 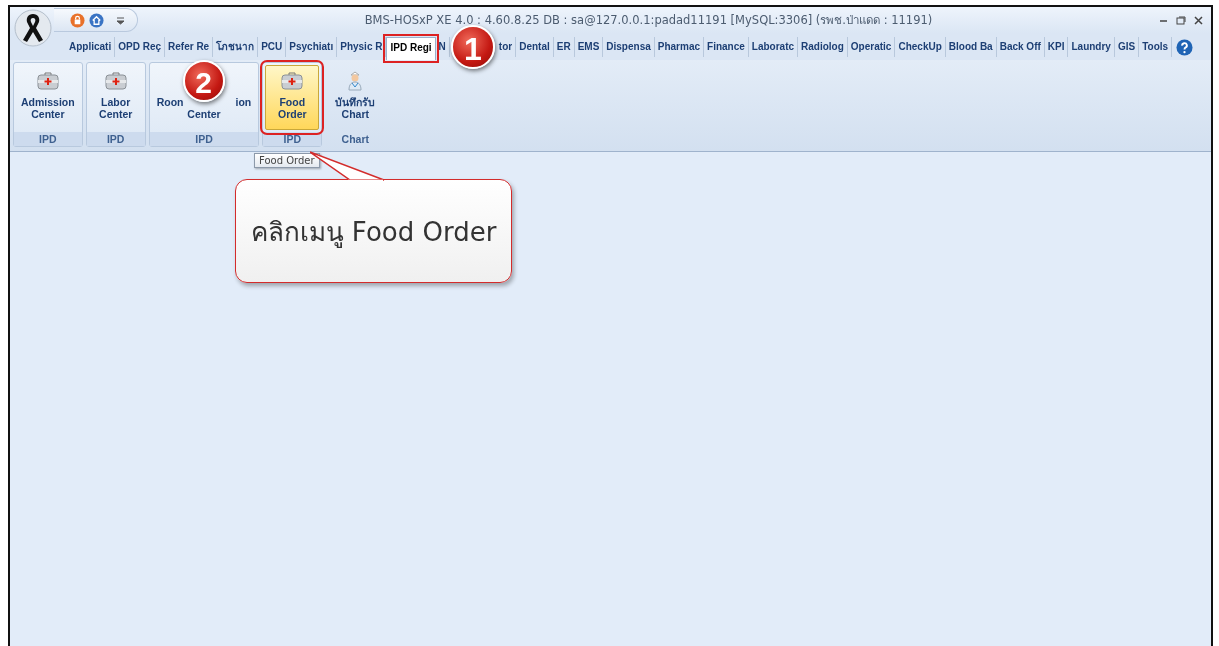 What do you see at coordinates (535, 47) in the screenshot?
I see `ribbon-tab: Dental` at bounding box center [535, 47].